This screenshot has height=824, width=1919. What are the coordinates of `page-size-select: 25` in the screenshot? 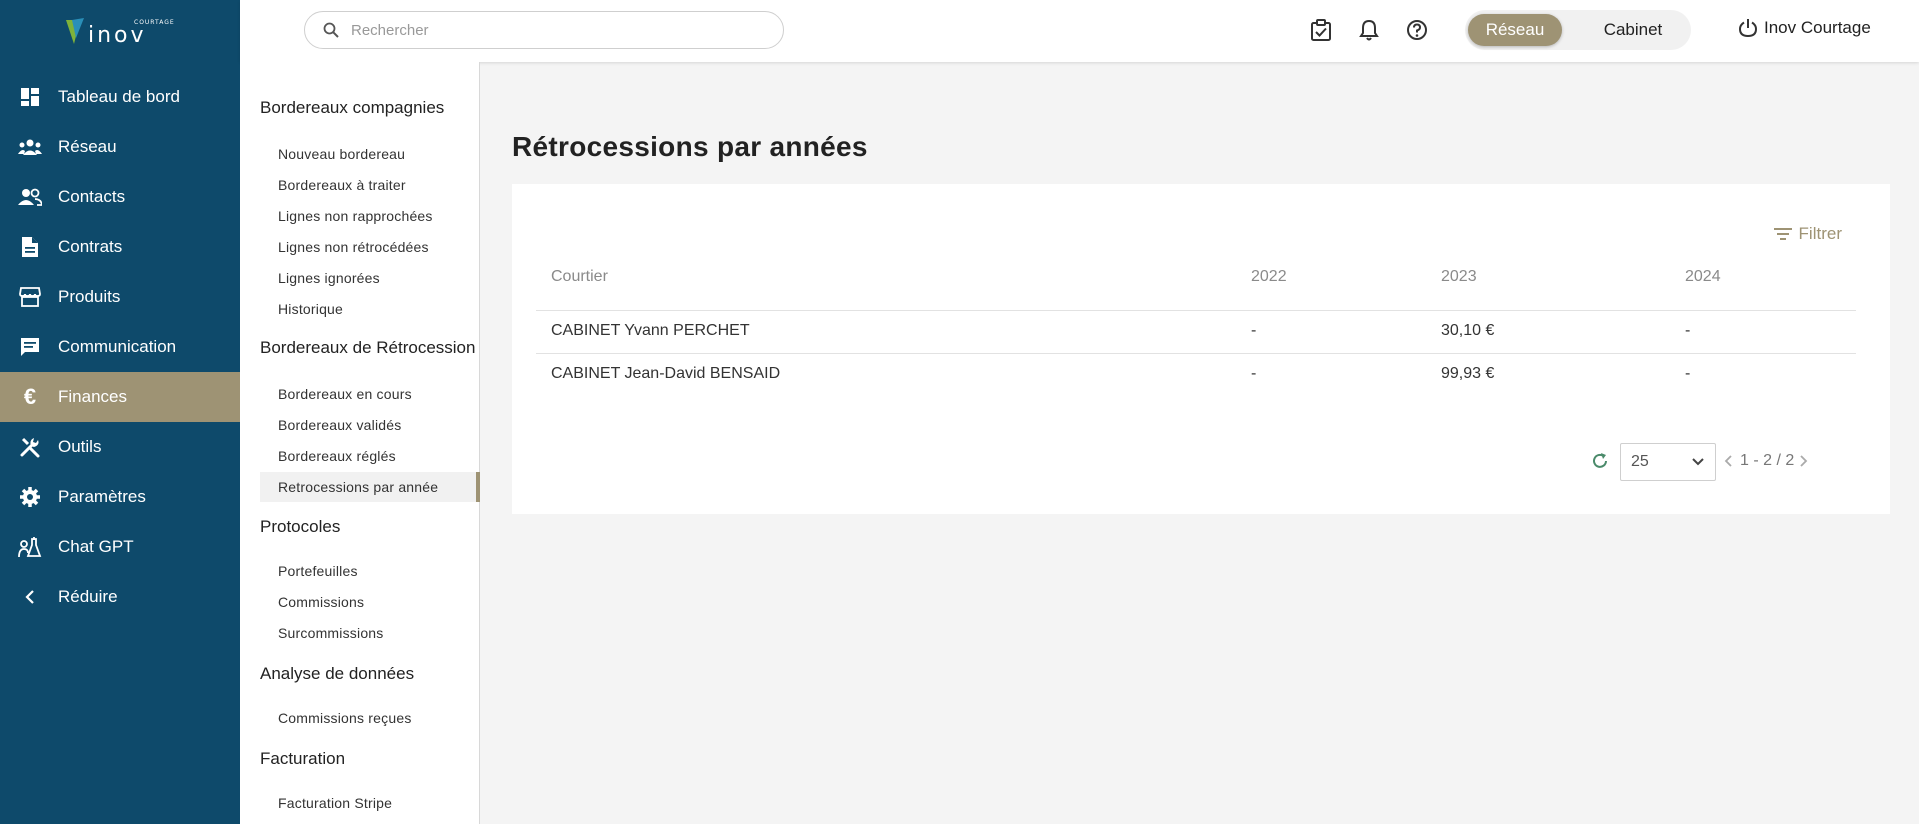 It's located at (1668, 462).